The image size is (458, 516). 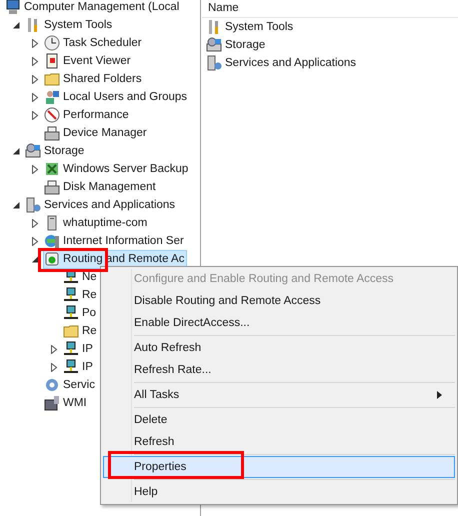 What do you see at coordinates (81, 313) in the screenshot?
I see `tree-item: Po` at bounding box center [81, 313].